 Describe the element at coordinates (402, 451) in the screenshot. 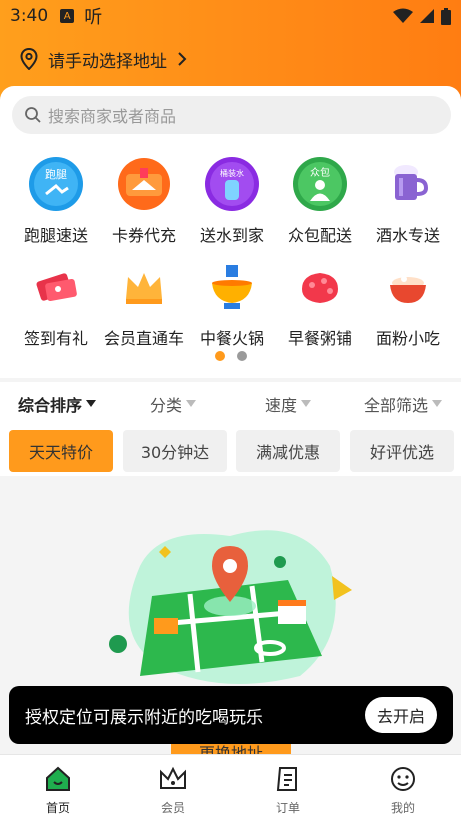

I see `chip-top-rated: 好评优选` at that location.